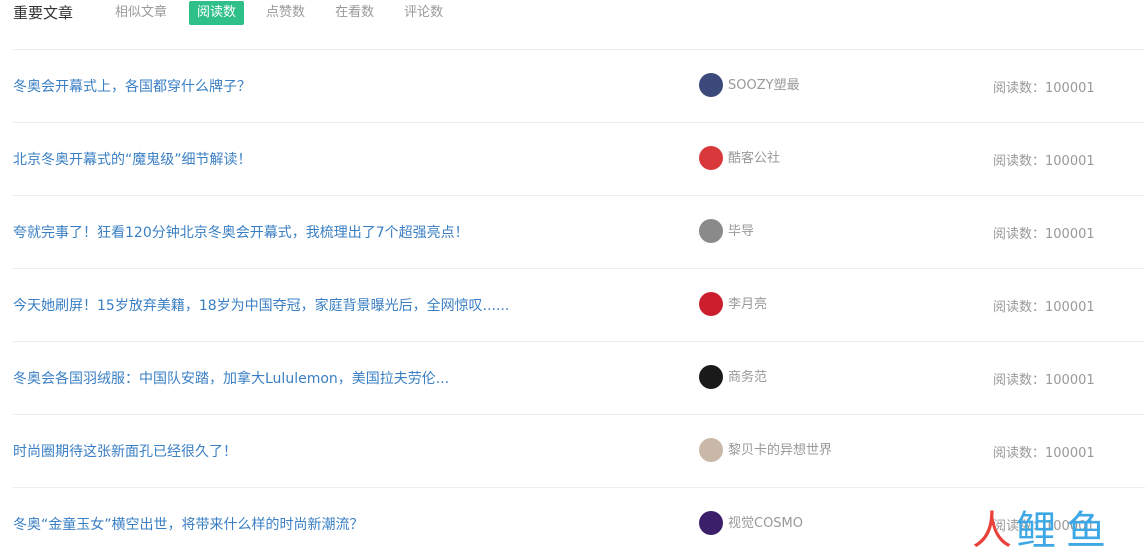 The image size is (1145, 560). I want to click on author-name: SOOZY塑最, so click(764, 85).